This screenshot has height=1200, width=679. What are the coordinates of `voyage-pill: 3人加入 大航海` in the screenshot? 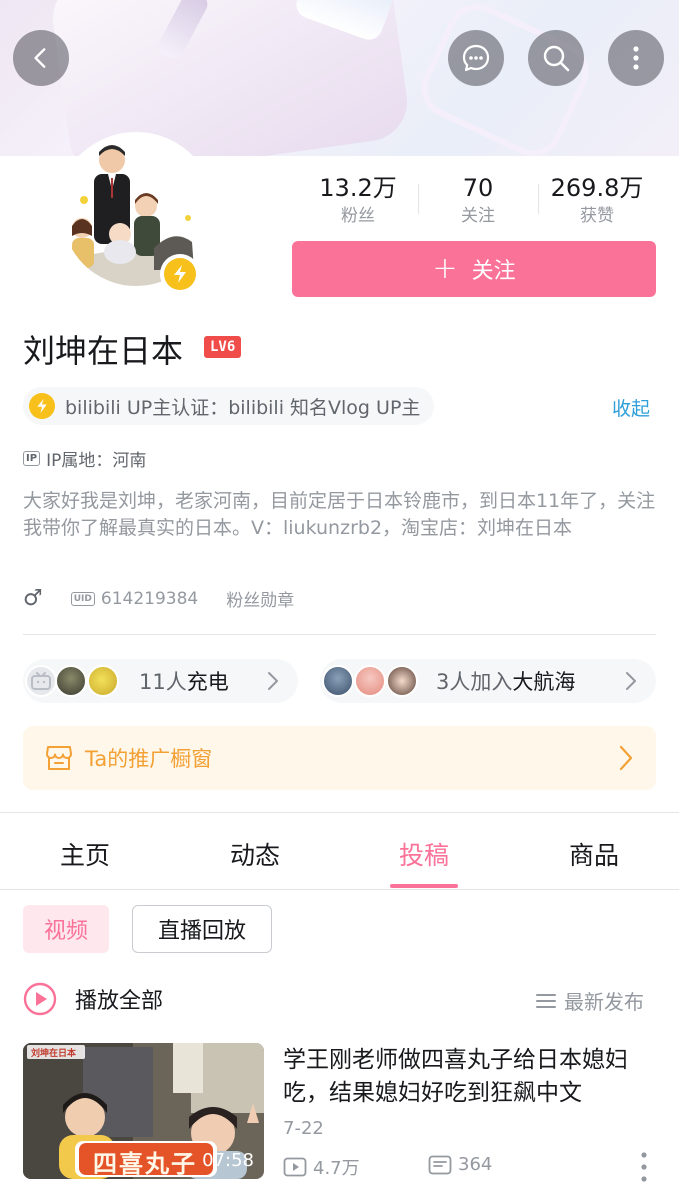 It's located at (488, 681).